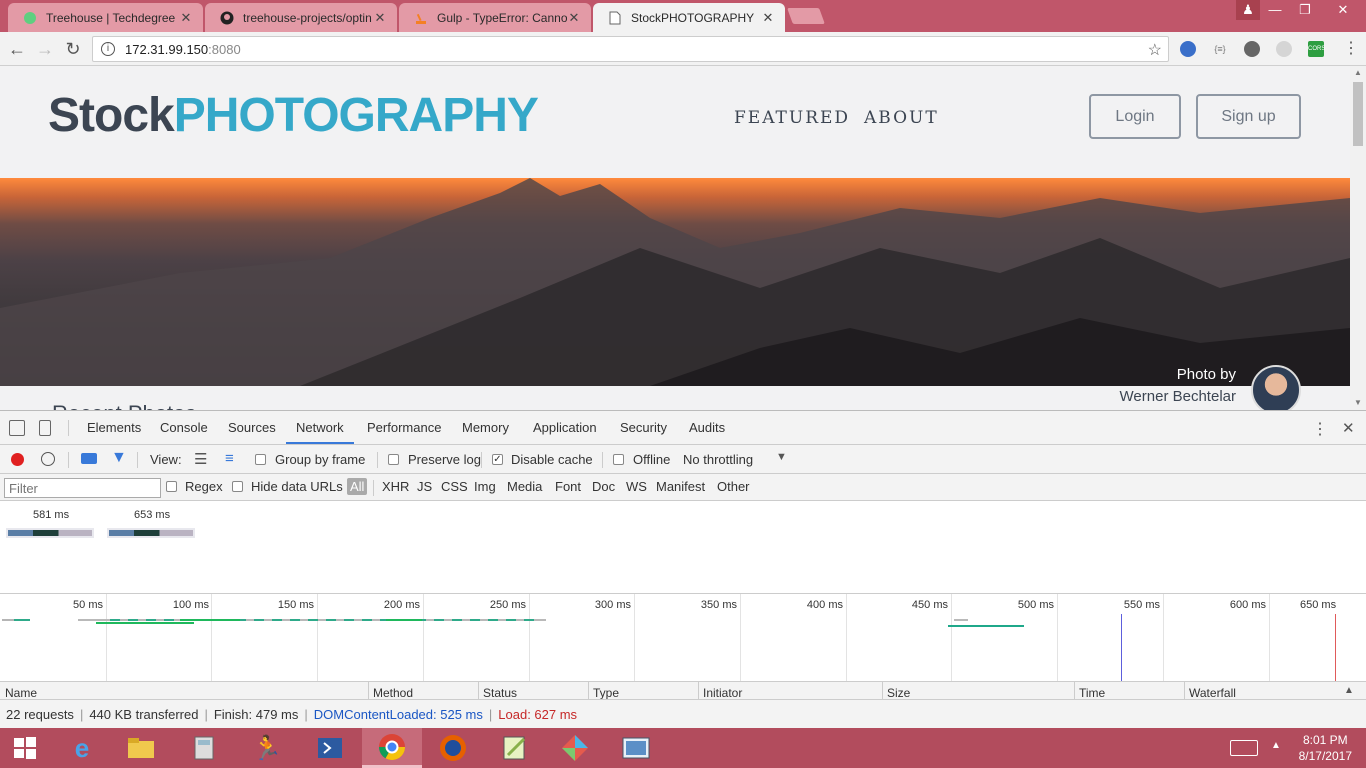 The height and width of the screenshot is (768, 1366). I want to click on large-rows-icon: ☰, so click(200, 459).